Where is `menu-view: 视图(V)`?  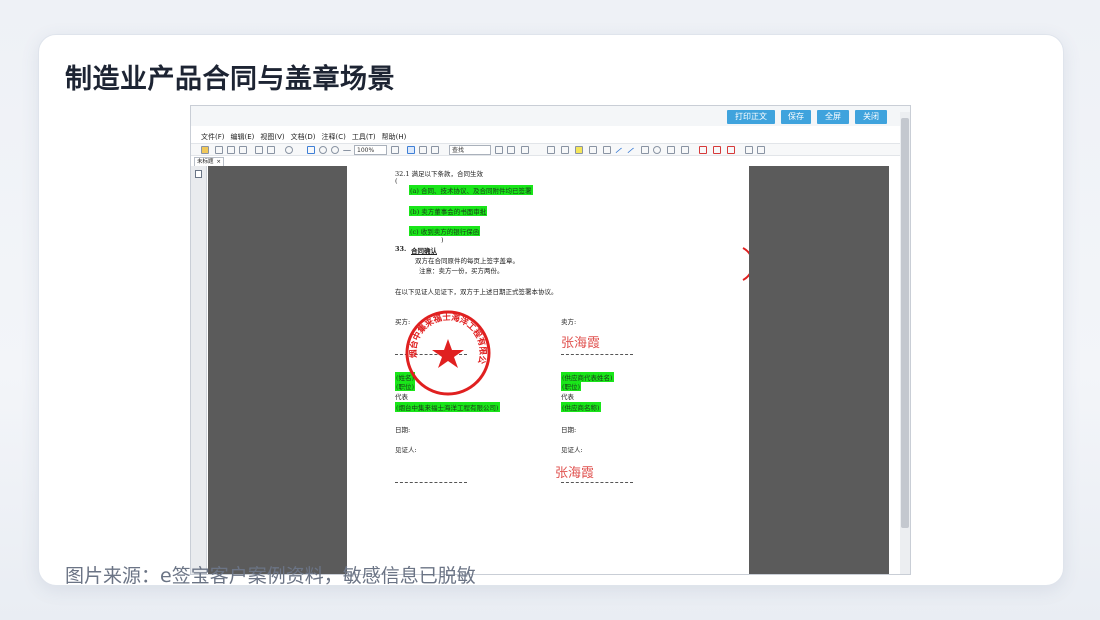
menu-view: 视图(V) is located at coordinates (272, 137).